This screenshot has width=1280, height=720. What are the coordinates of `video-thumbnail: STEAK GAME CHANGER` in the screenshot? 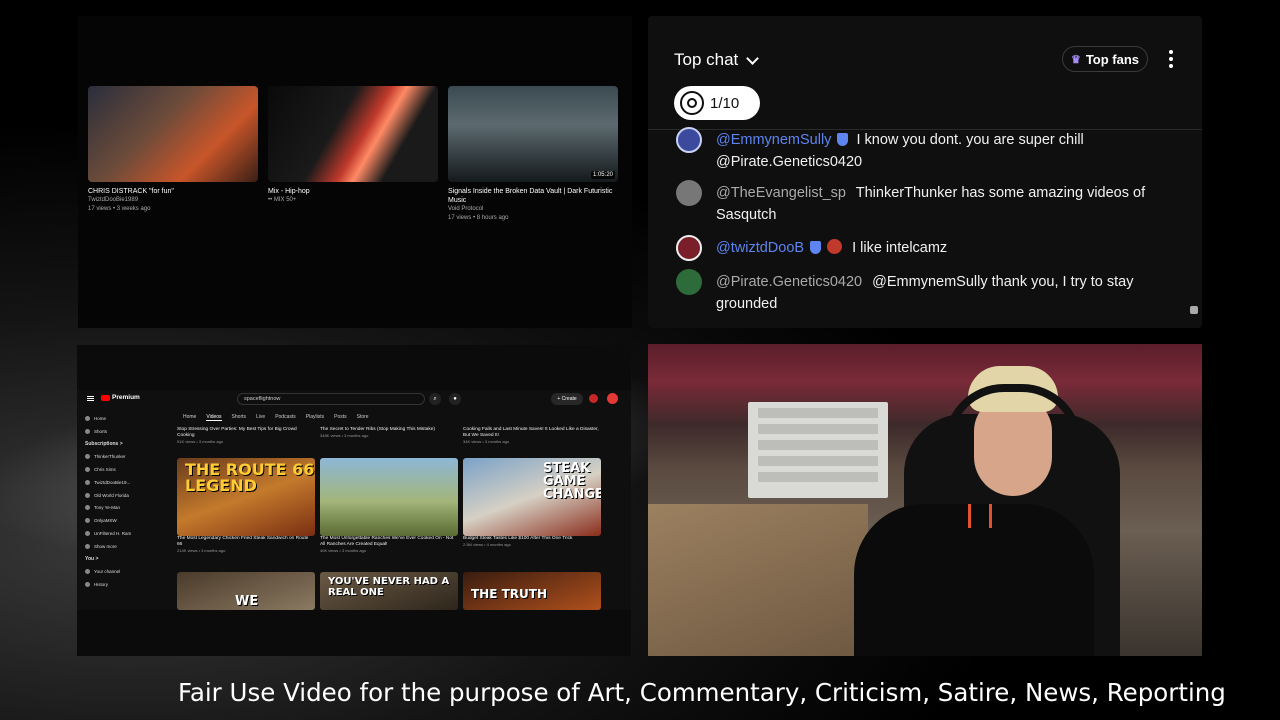 It's located at (532, 497).